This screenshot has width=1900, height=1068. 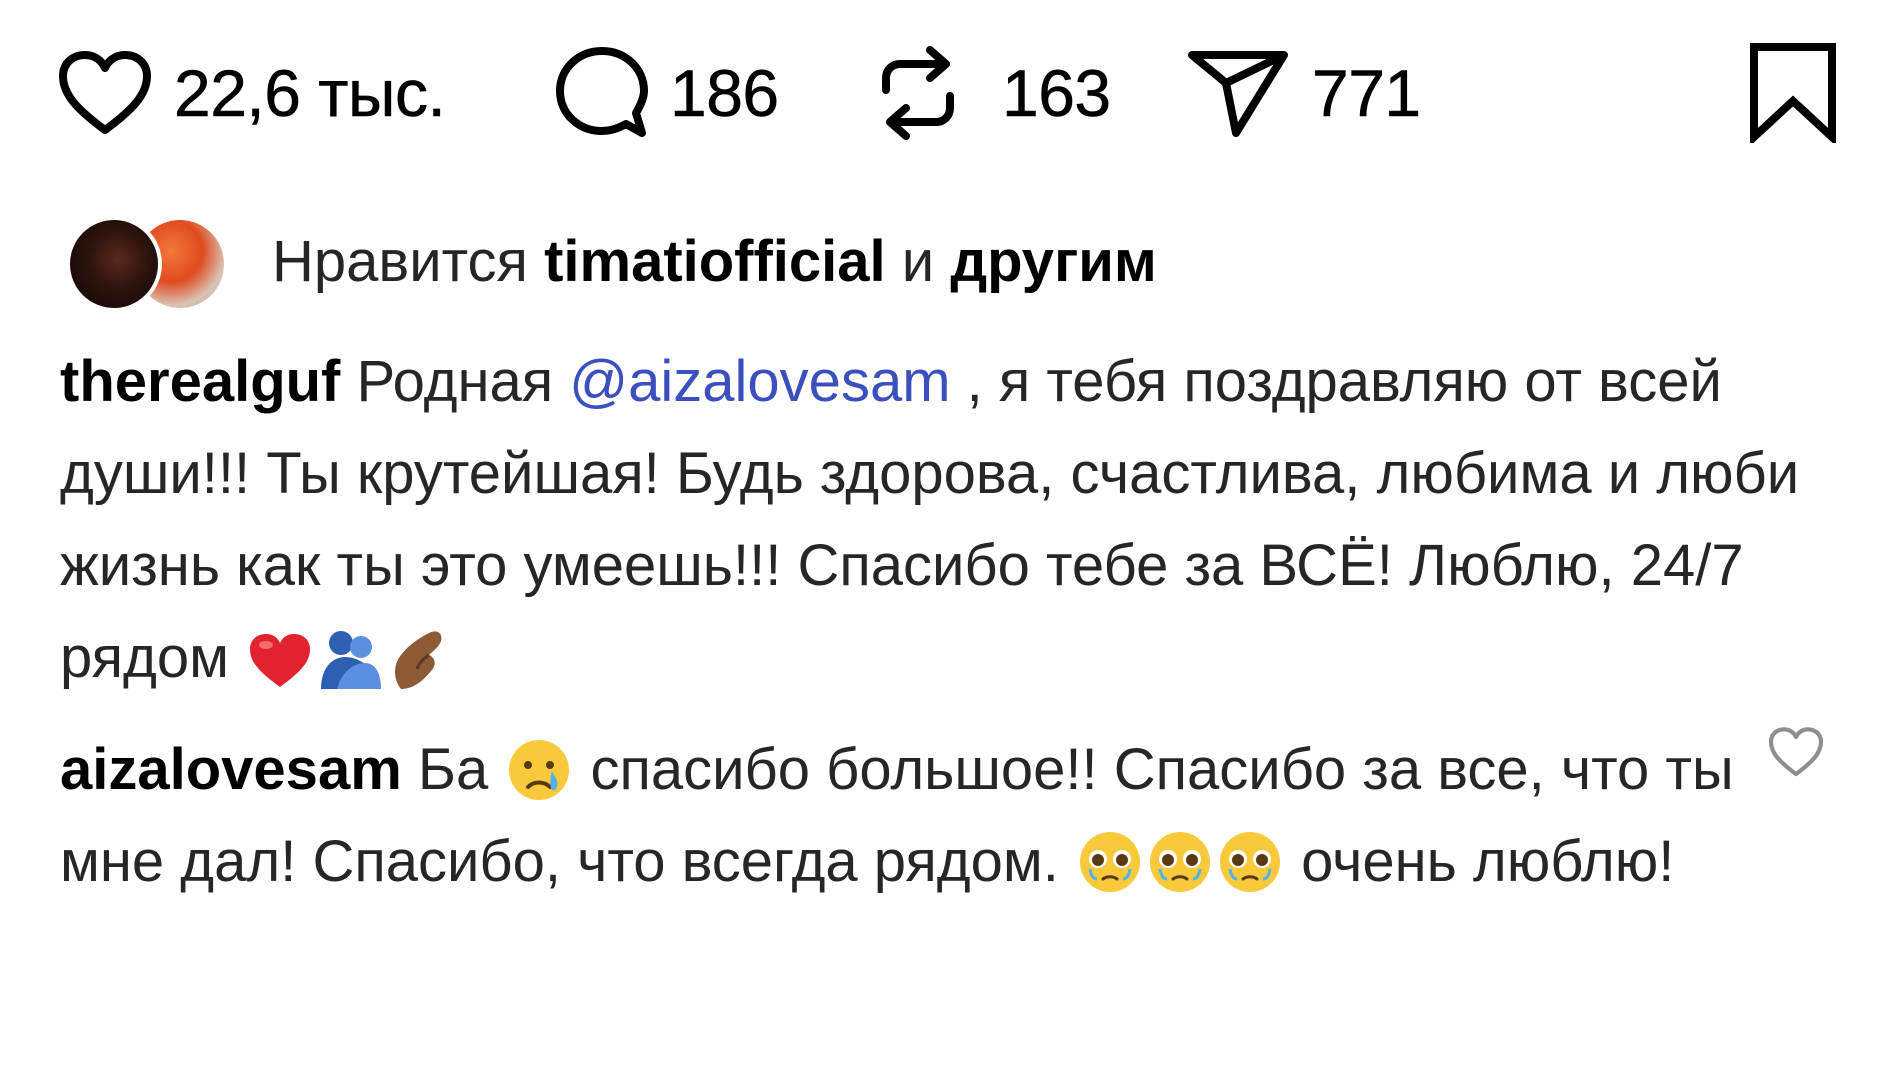 I want to click on comment-bubble-icon, so click(x=602, y=93).